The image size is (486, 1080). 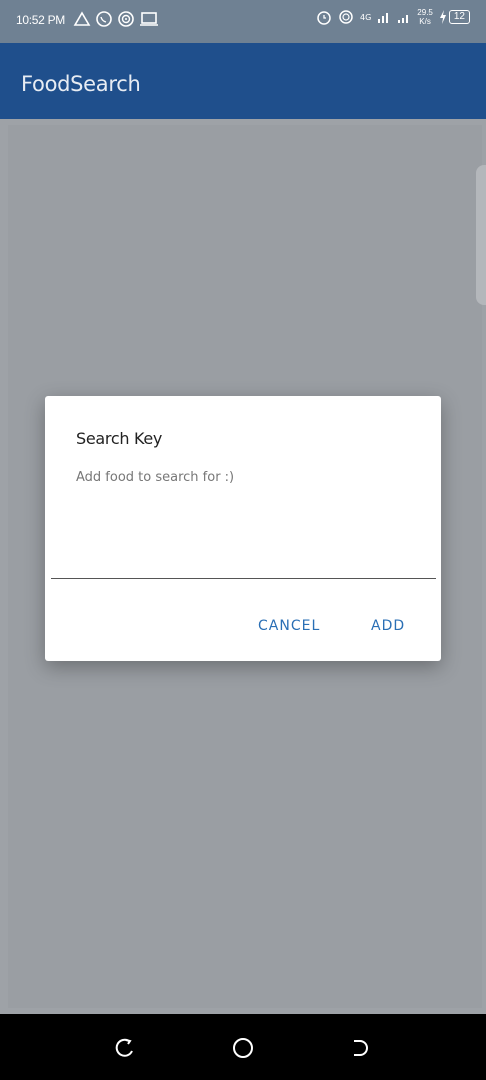 What do you see at coordinates (366, 17) in the screenshot?
I see `network-type: 4G` at bounding box center [366, 17].